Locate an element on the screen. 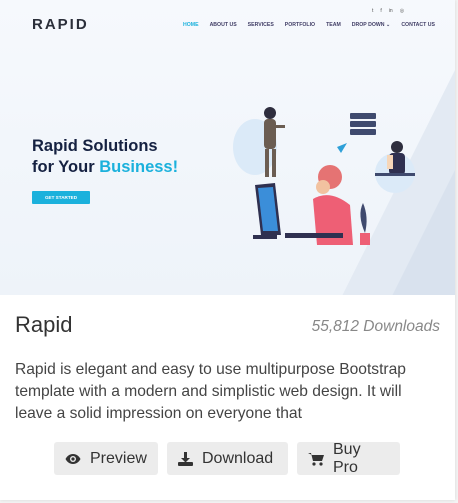  preview-headline-line1: Rapid Solutions is located at coordinates (95, 146).